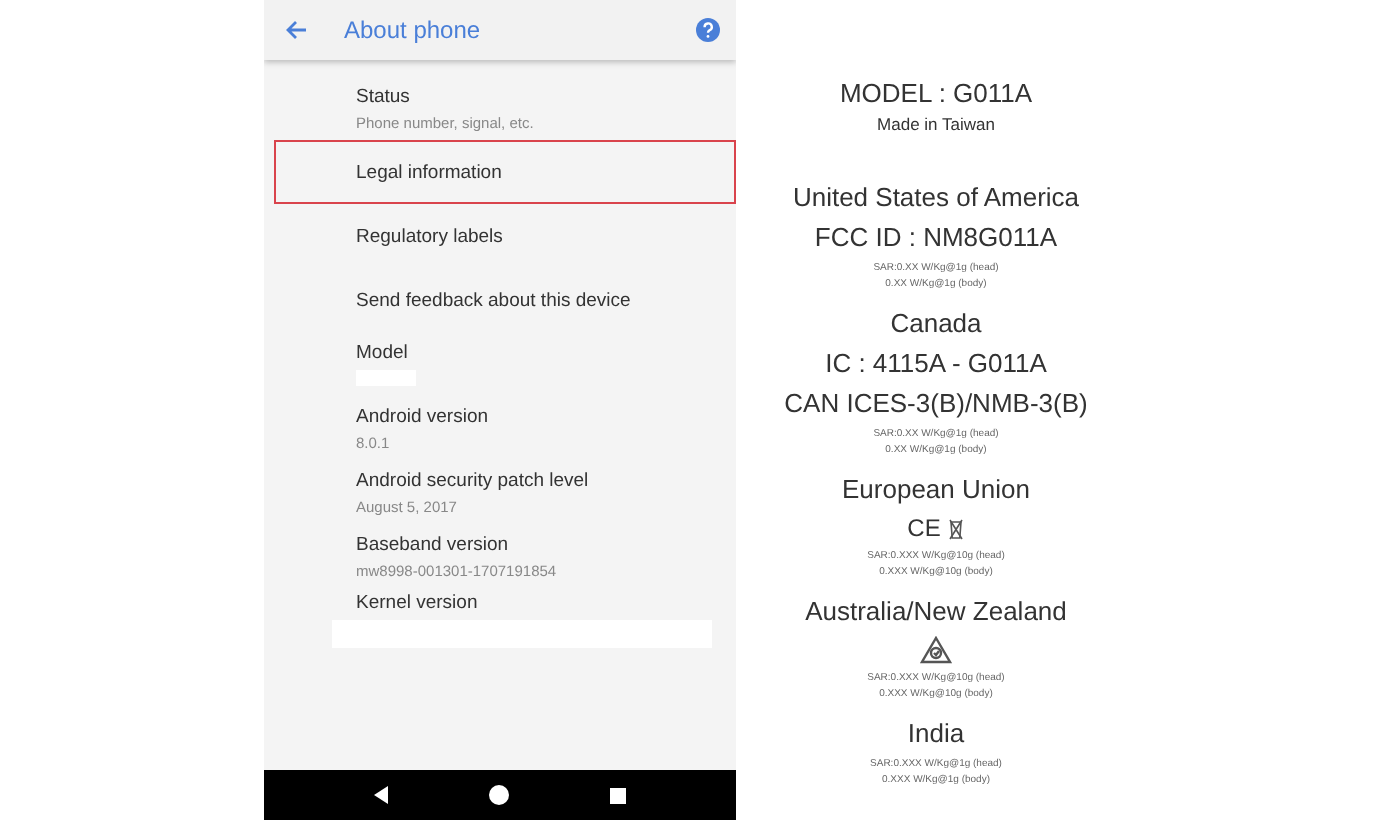 The image size is (1392, 820). What do you see at coordinates (505, 620) in the screenshot?
I see `settings-item: Kernel version` at bounding box center [505, 620].